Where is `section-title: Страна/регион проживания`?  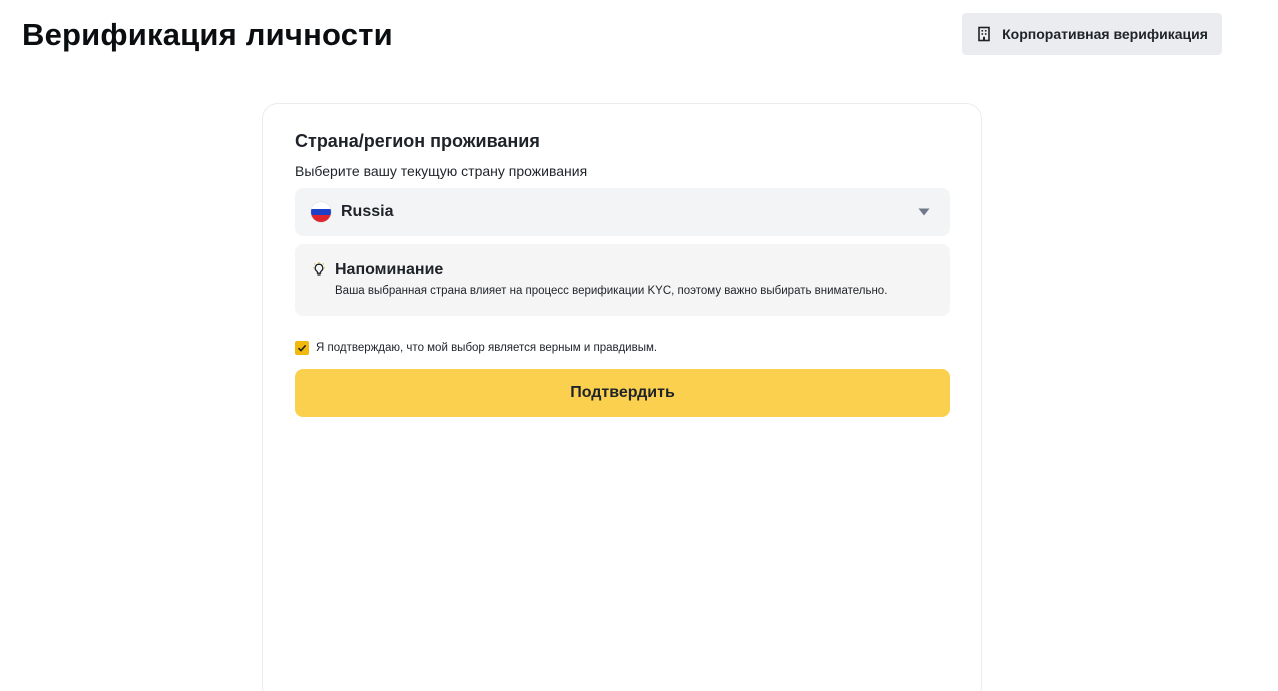 section-title: Страна/регион проживания is located at coordinates (417, 141).